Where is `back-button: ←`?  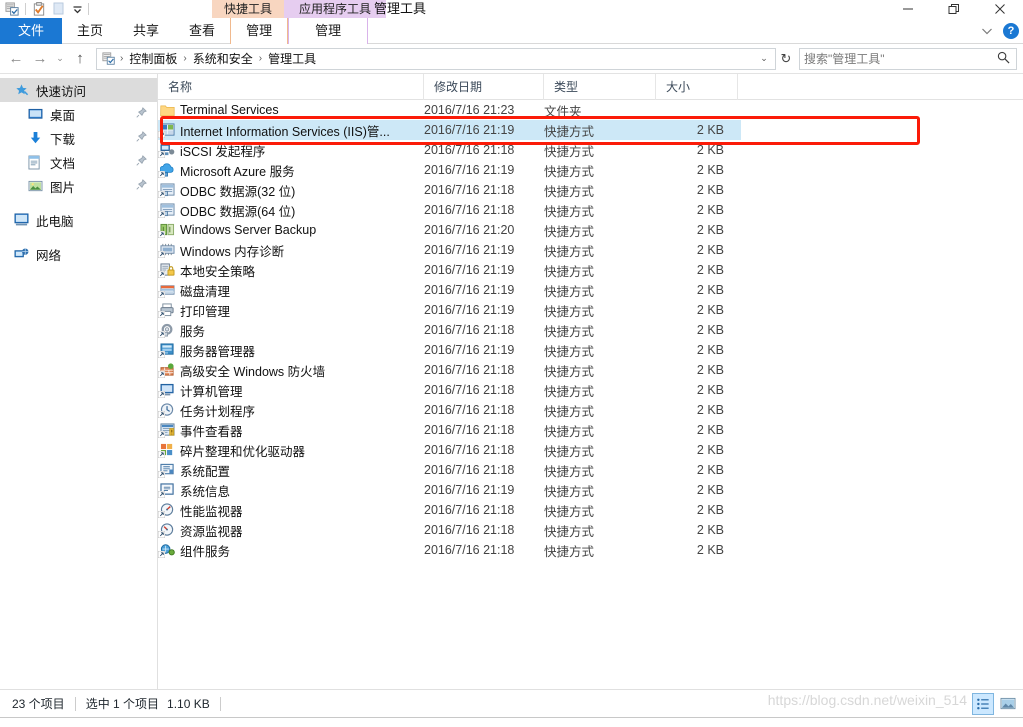
back-button: ← is located at coordinates (16, 59).